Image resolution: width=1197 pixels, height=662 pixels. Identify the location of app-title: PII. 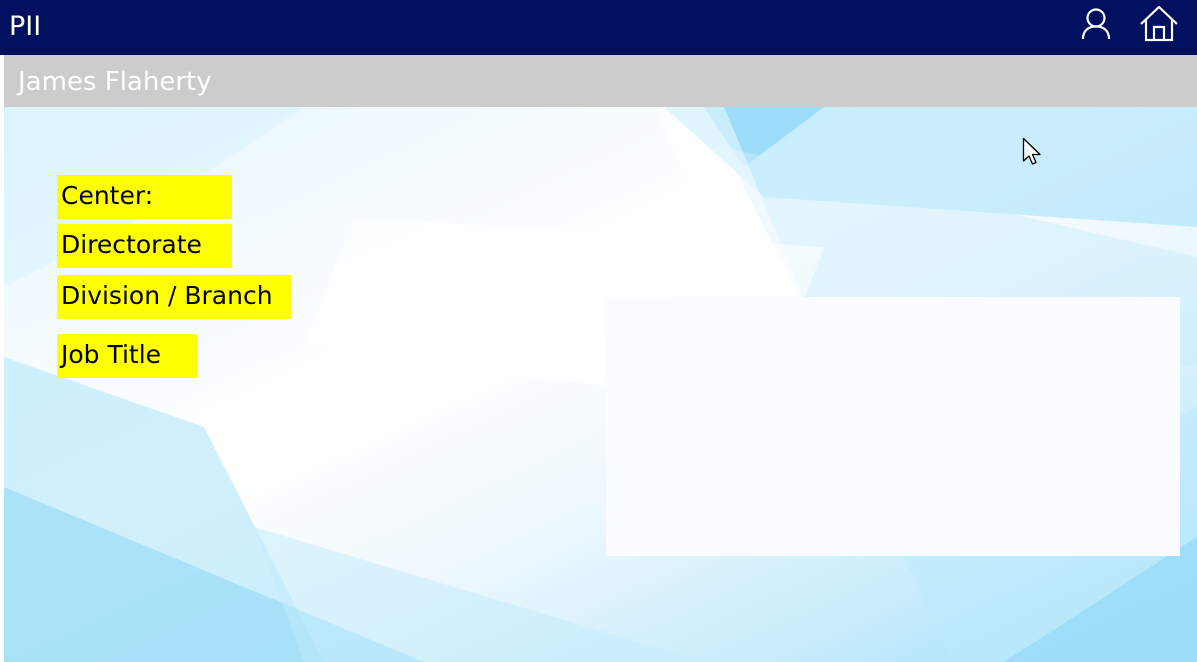
(25, 26).